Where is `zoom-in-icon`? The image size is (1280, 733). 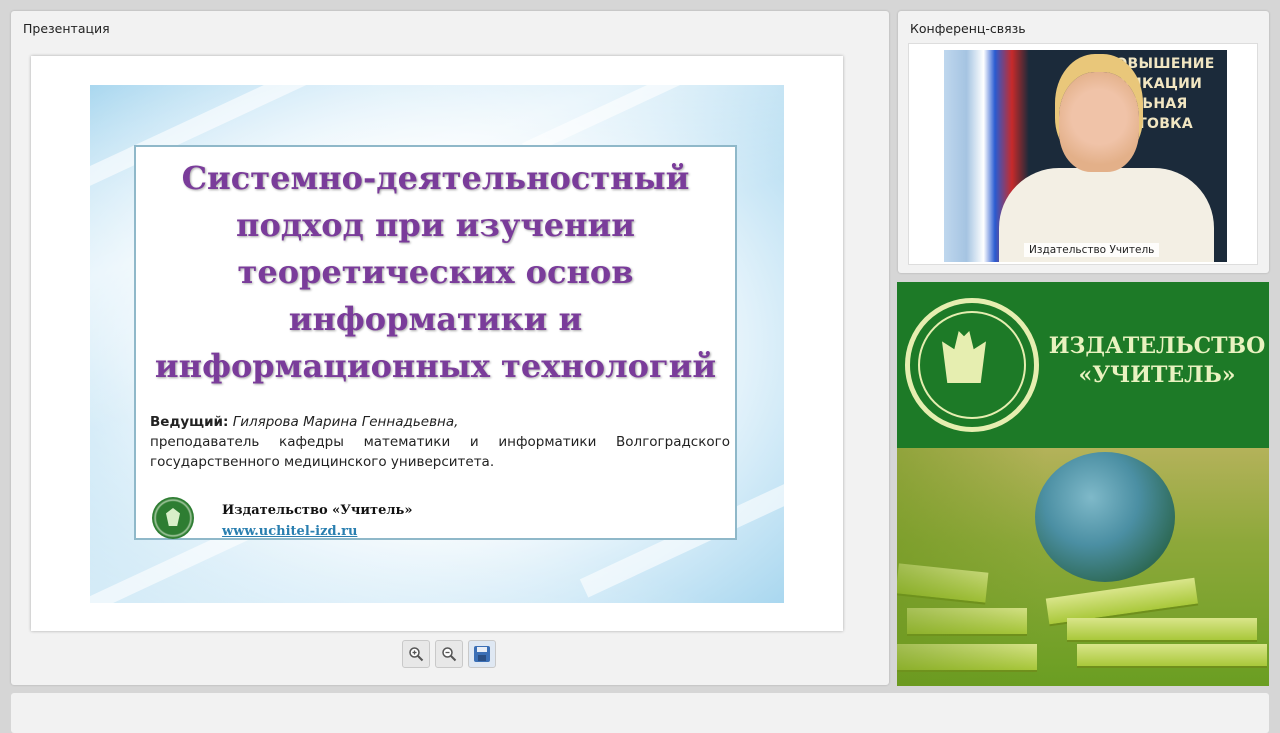 zoom-in-icon is located at coordinates (416, 654).